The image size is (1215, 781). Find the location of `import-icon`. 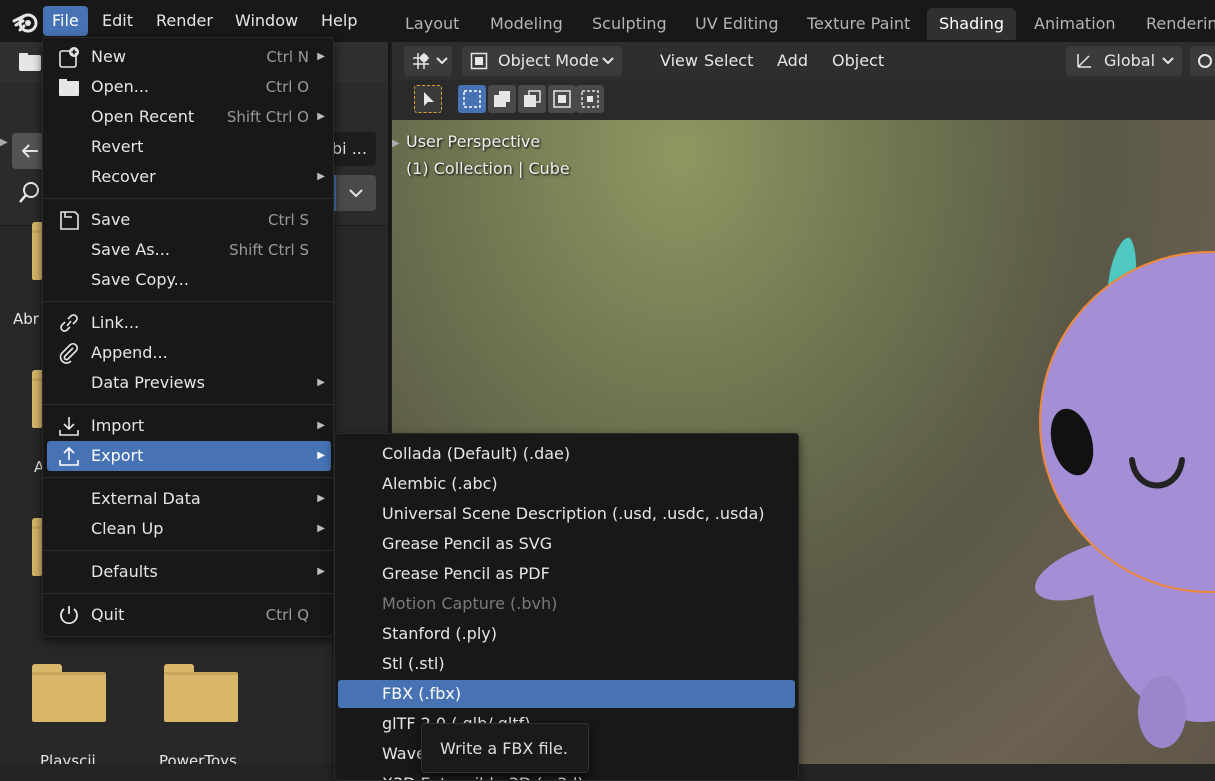

import-icon is located at coordinates (69, 426).